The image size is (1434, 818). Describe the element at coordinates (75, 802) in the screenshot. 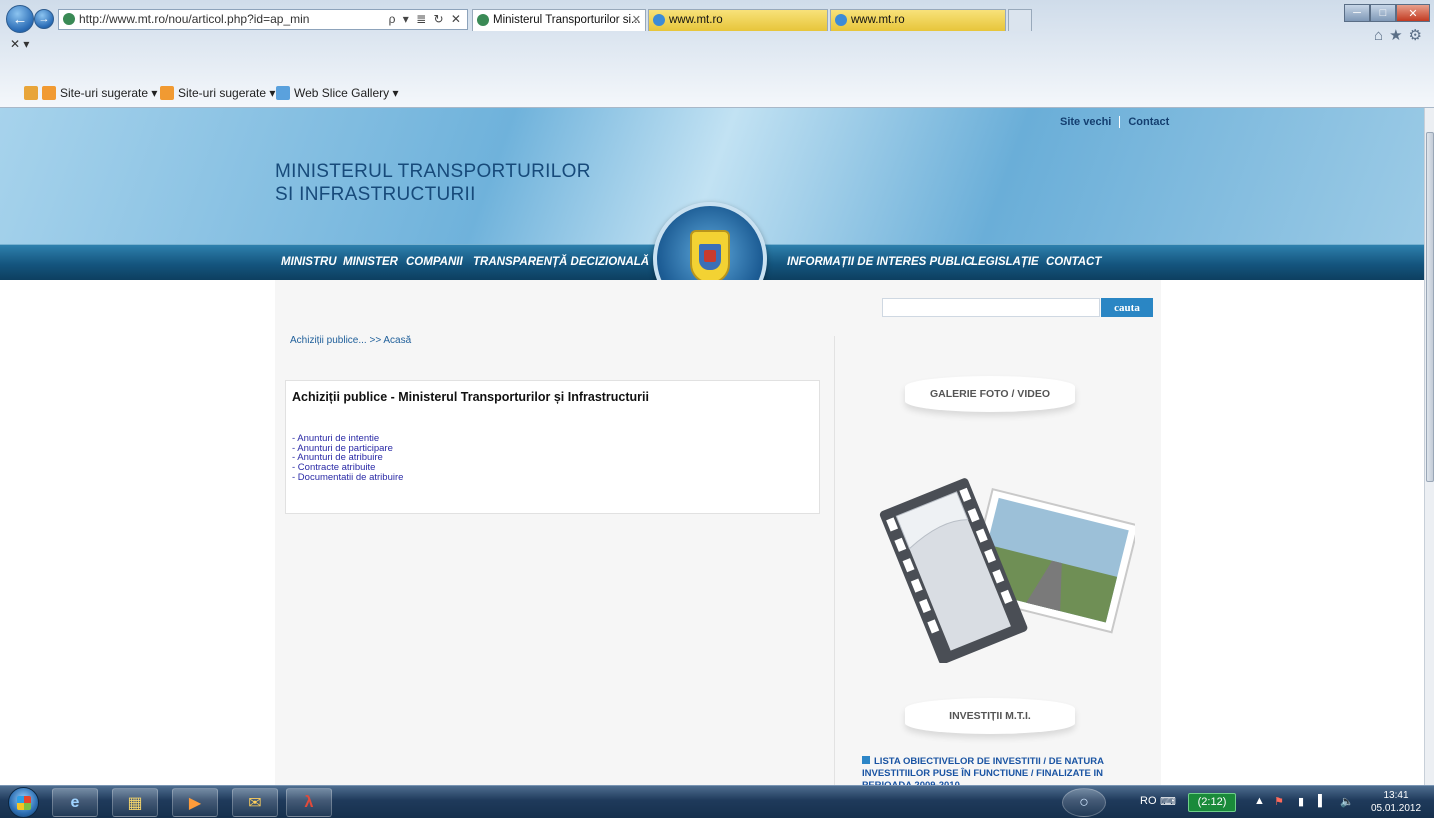

I see `ie-icon: e` at that location.